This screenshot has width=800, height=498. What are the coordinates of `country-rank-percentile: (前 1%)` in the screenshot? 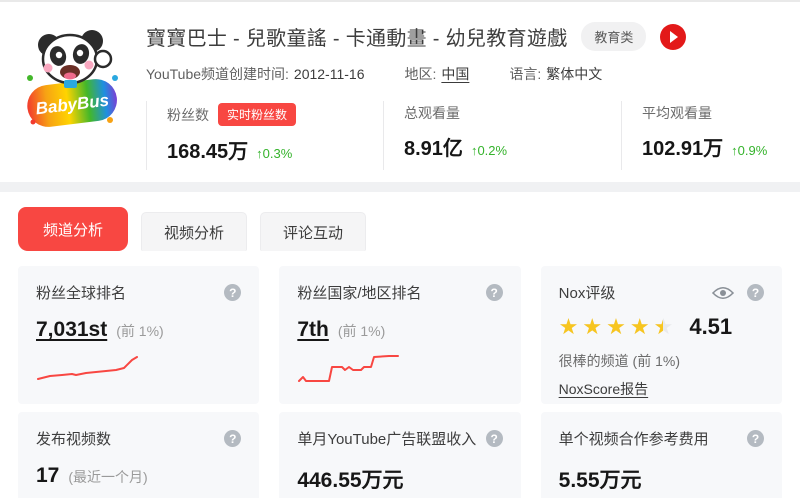 It's located at (361, 331).